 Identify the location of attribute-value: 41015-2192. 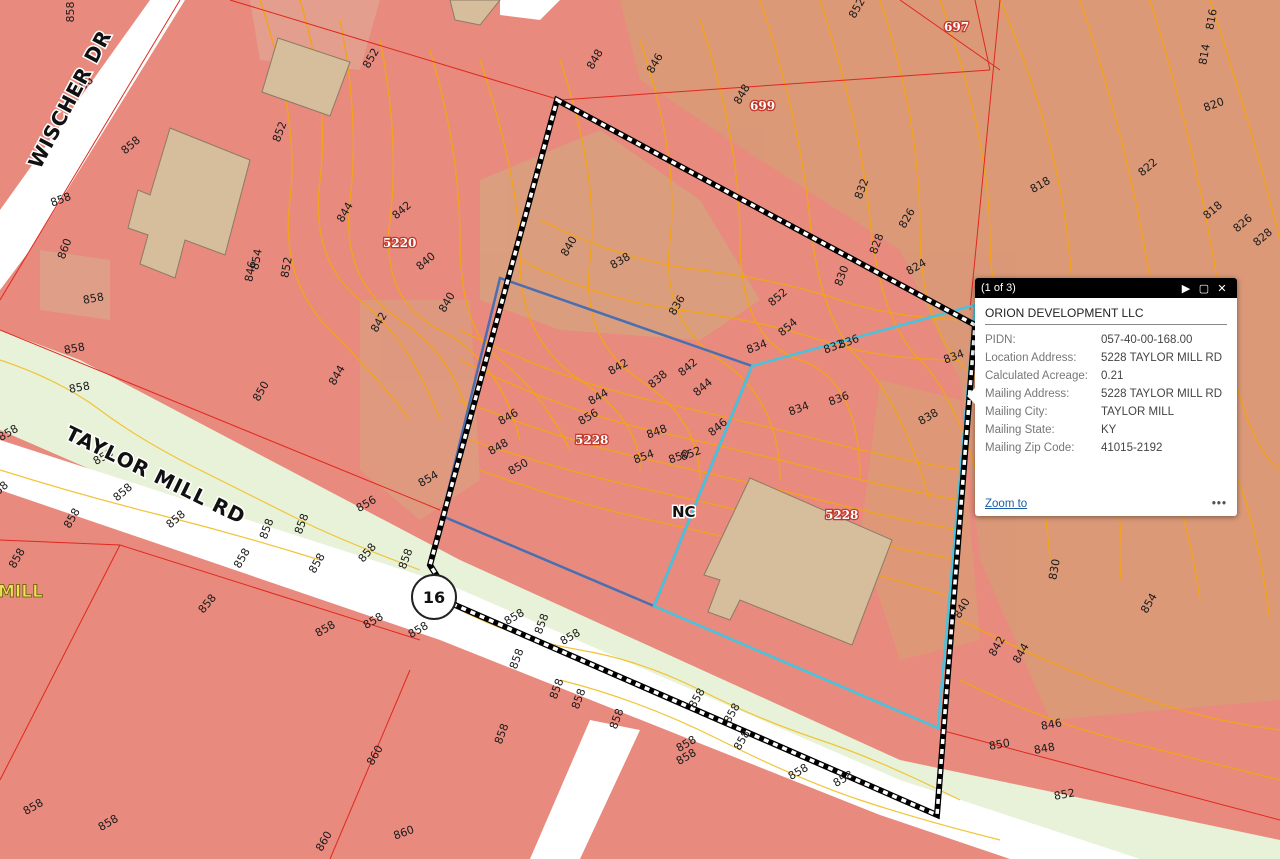
(1132, 448).